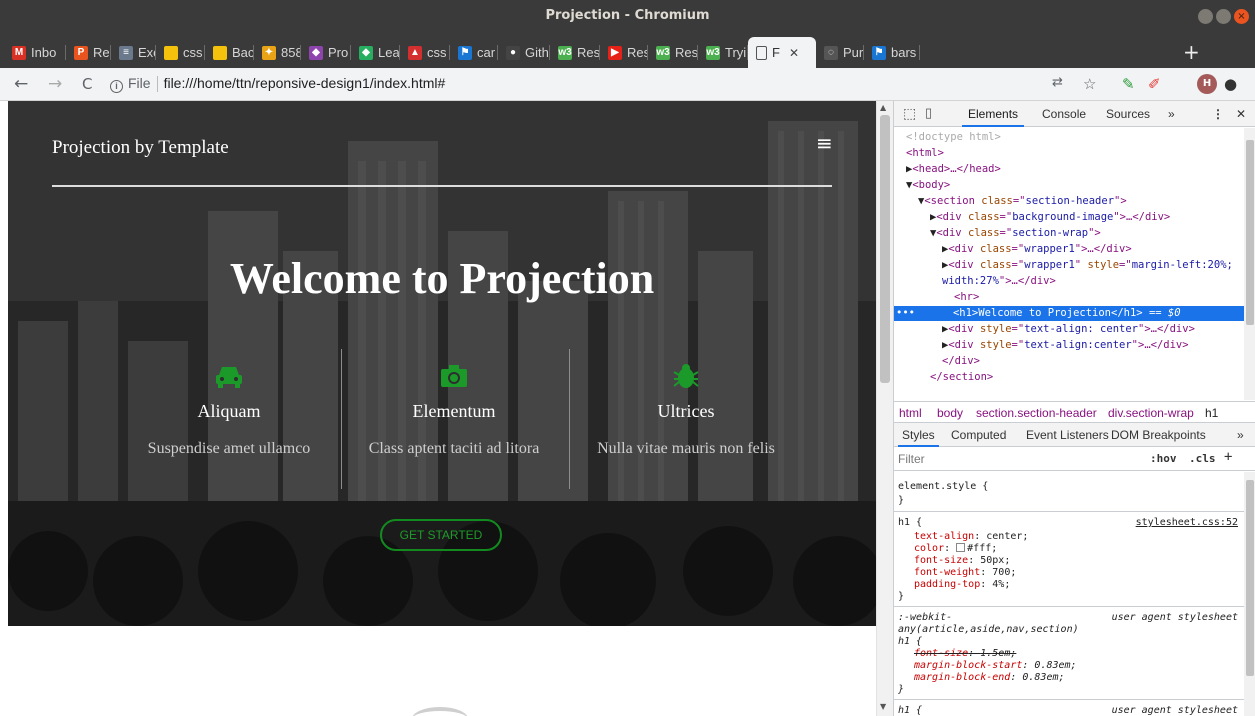  I want to click on tab-computed: Computed, so click(978, 435).